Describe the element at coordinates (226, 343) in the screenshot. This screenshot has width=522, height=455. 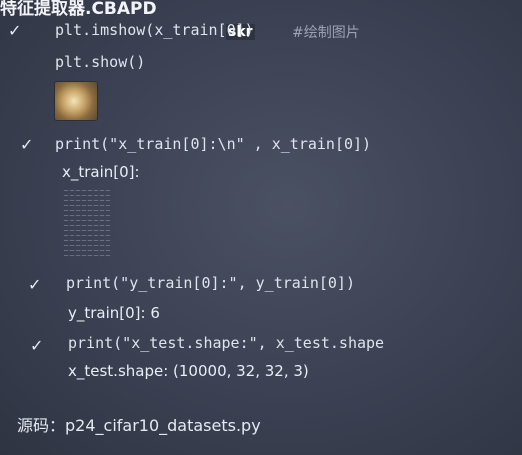
I see `code-line: print("x_test.shape:", x_test.shape` at that location.